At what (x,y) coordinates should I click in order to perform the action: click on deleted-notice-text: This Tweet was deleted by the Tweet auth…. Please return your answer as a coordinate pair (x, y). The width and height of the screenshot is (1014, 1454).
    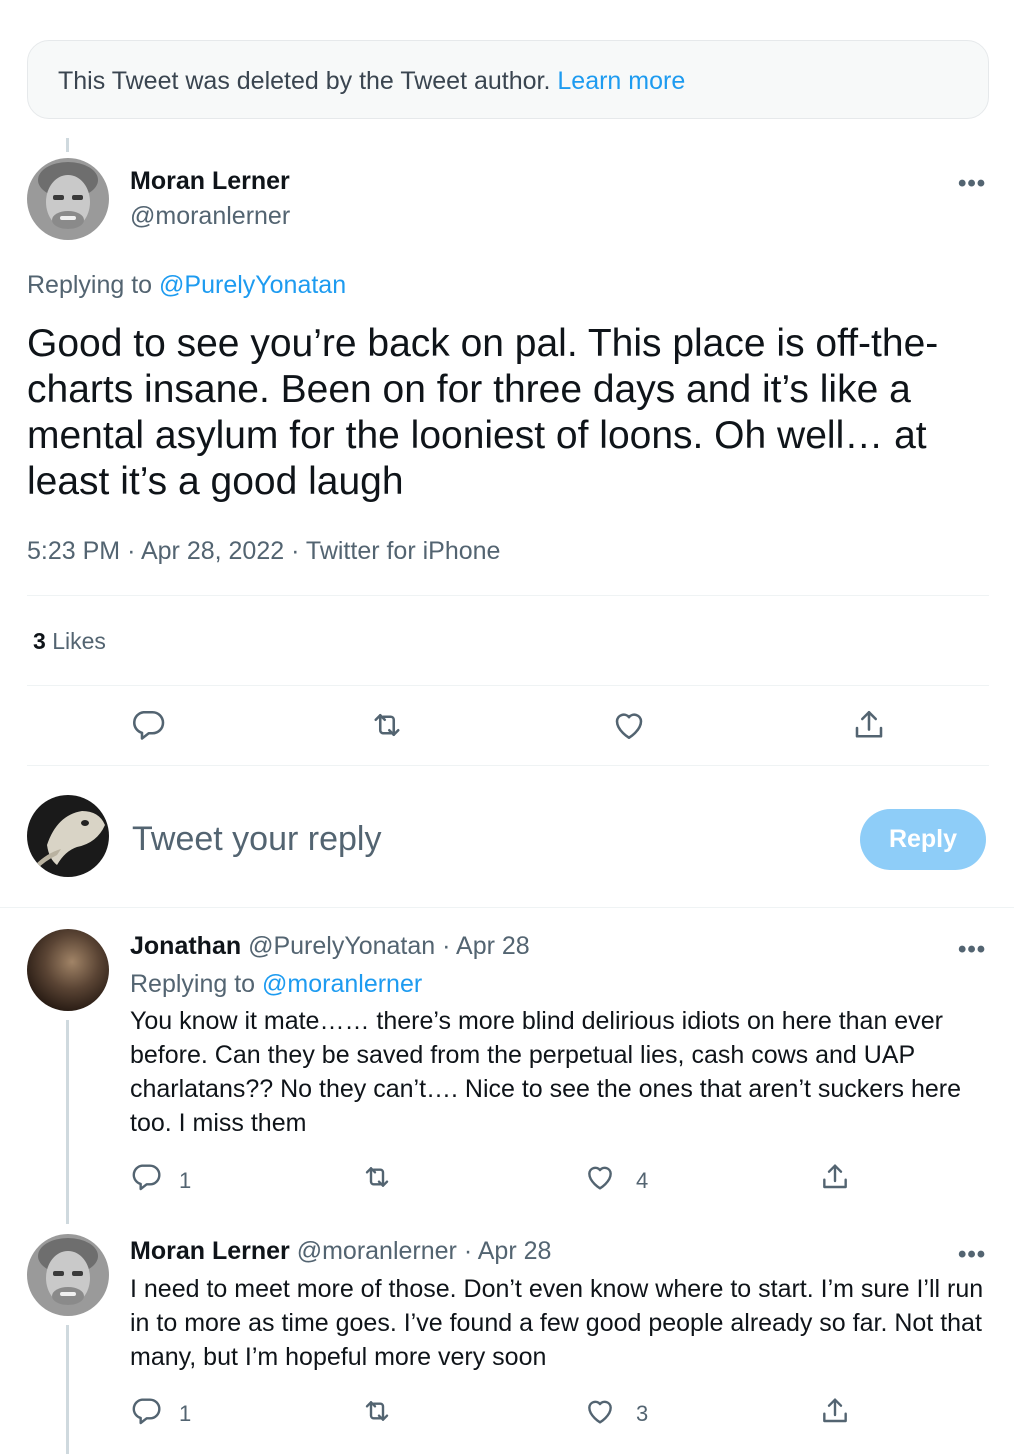
    Looking at the image, I should click on (304, 81).